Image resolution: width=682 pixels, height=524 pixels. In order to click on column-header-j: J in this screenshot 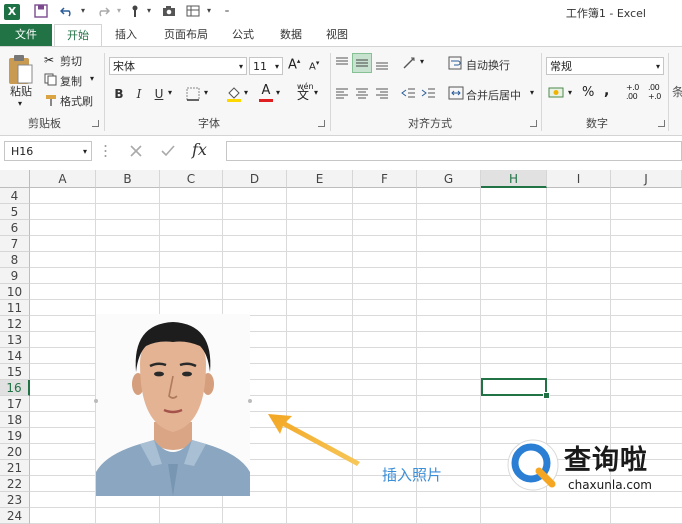, I will do `click(646, 179)`.